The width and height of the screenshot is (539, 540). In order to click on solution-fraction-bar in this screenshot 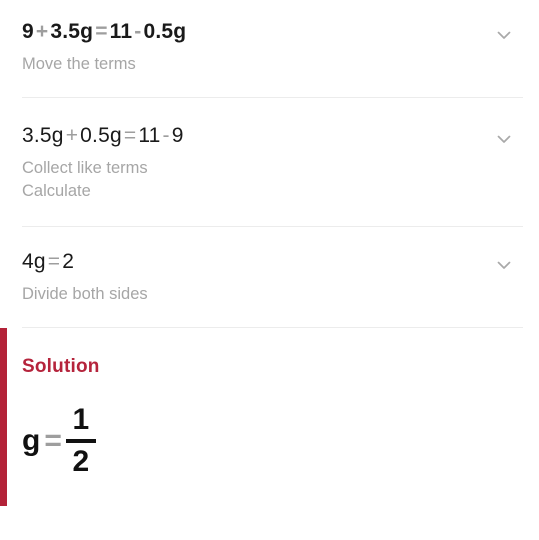, I will do `click(80, 441)`.